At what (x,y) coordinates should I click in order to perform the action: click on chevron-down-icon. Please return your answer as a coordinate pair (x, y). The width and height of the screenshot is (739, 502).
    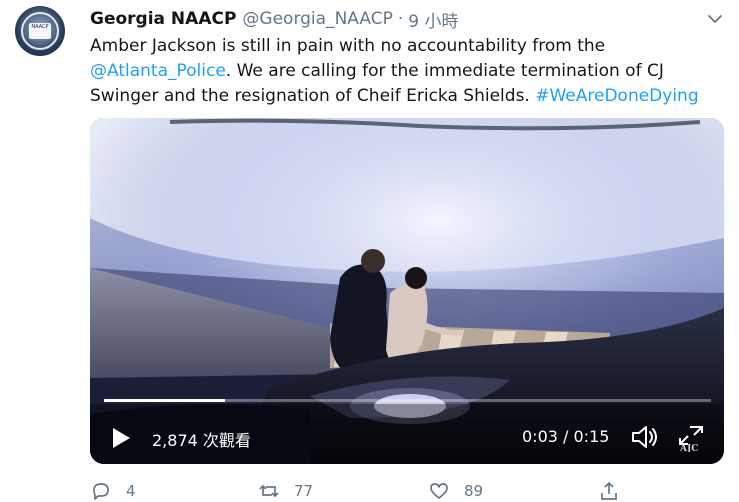
    Looking at the image, I should click on (715, 19).